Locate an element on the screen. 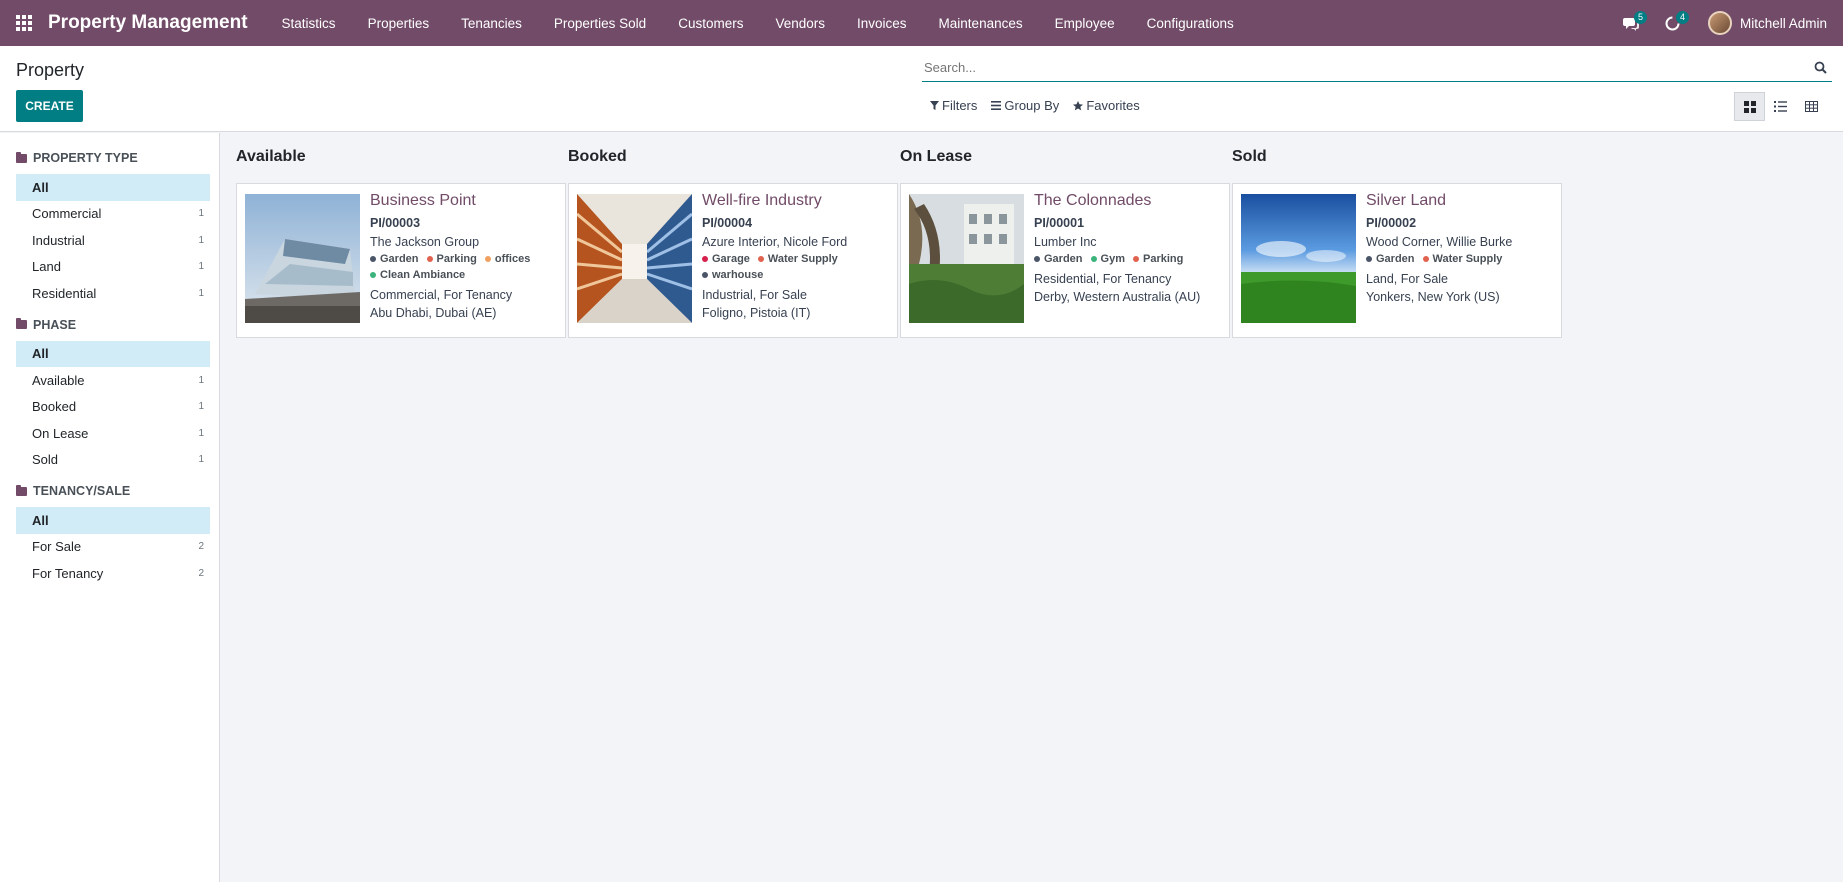  user-name: Mitchell Admin is located at coordinates (1783, 23).